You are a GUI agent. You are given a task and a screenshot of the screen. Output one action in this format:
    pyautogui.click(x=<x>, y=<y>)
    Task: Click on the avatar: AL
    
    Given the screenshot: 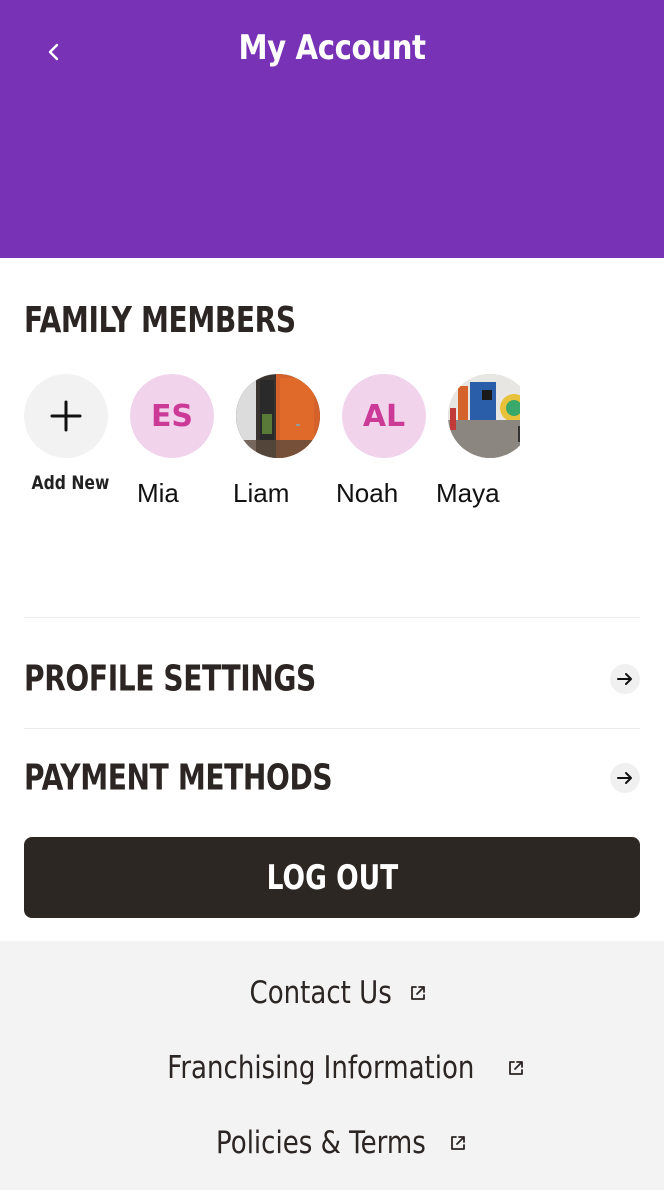 What is the action you would take?
    pyautogui.click(x=384, y=416)
    